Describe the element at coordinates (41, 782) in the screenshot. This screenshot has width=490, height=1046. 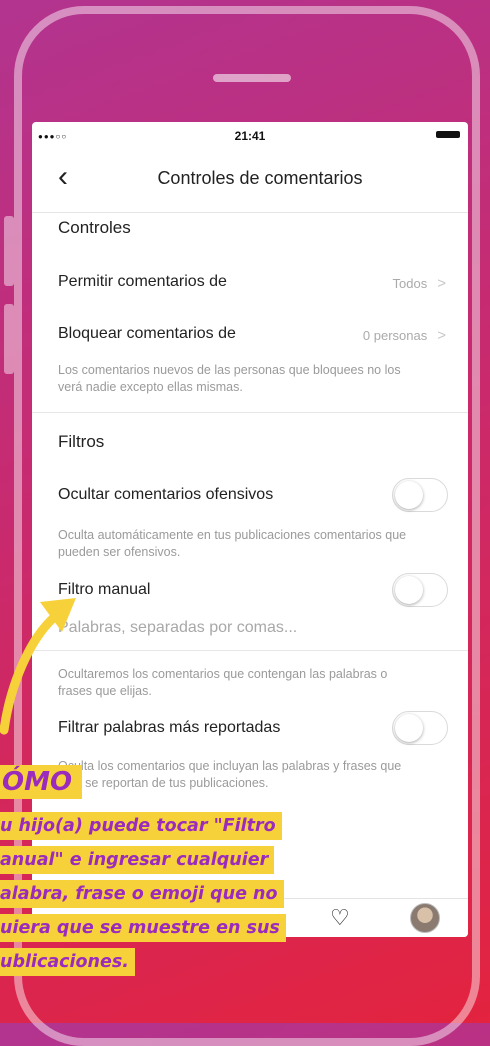
I see `callout-title: ÓMO` at that location.